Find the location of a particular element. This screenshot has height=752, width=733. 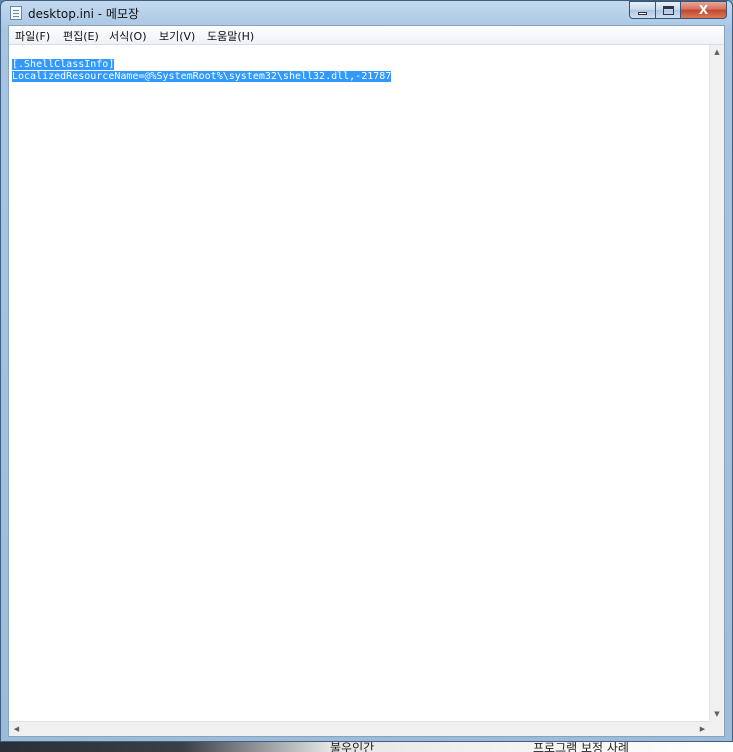

menu-edit: 편집(E) is located at coordinates (81, 36).